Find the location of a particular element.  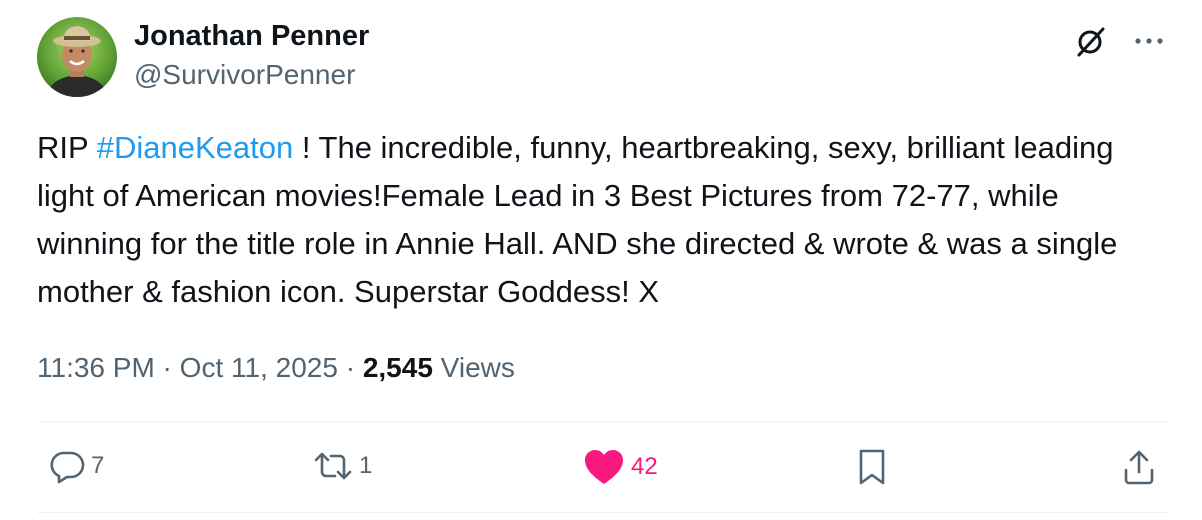

tweet-date: Oct 11, 2025 is located at coordinates (259, 367).